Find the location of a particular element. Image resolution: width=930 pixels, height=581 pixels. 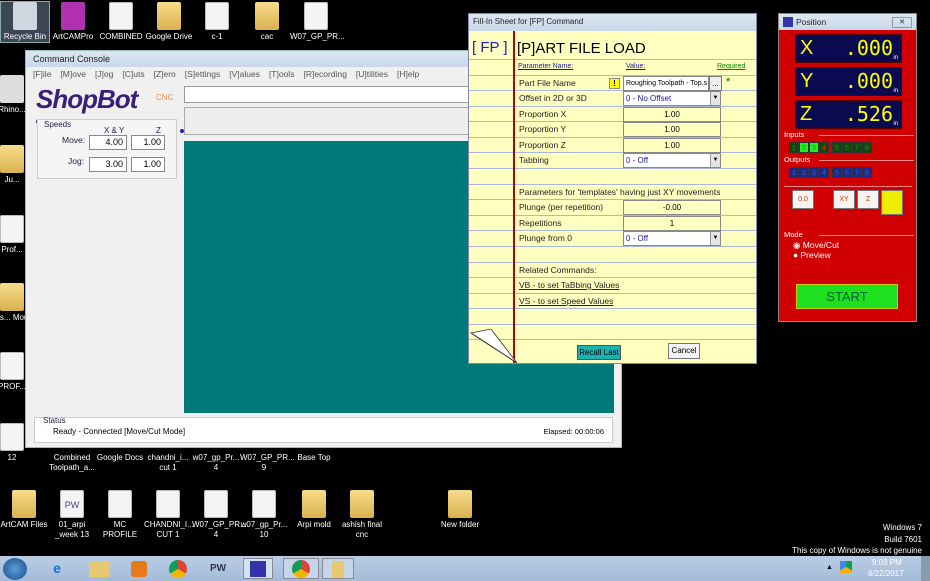

input-2: 2 is located at coordinates (804, 147).